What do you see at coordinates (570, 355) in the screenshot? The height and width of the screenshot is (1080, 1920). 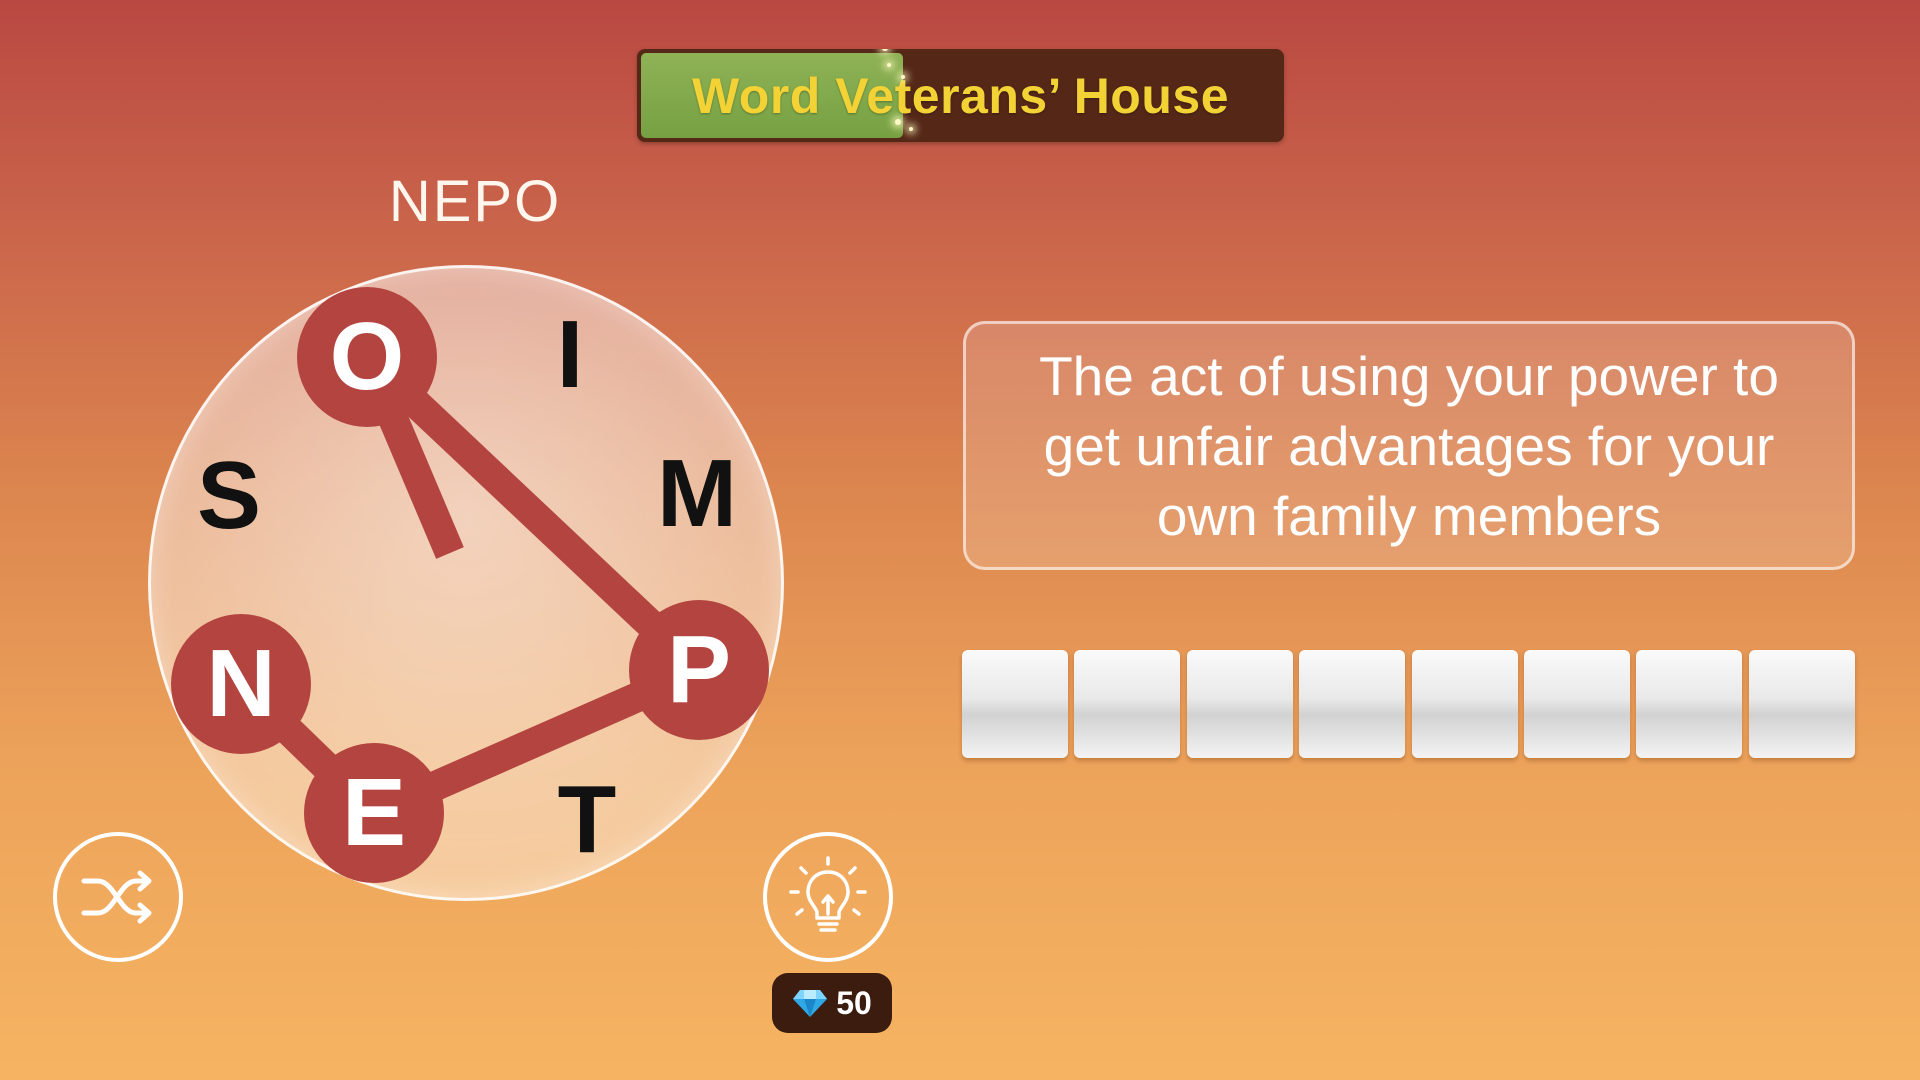 I see `wheel-letter-i: I` at bounding box center [570, 355].